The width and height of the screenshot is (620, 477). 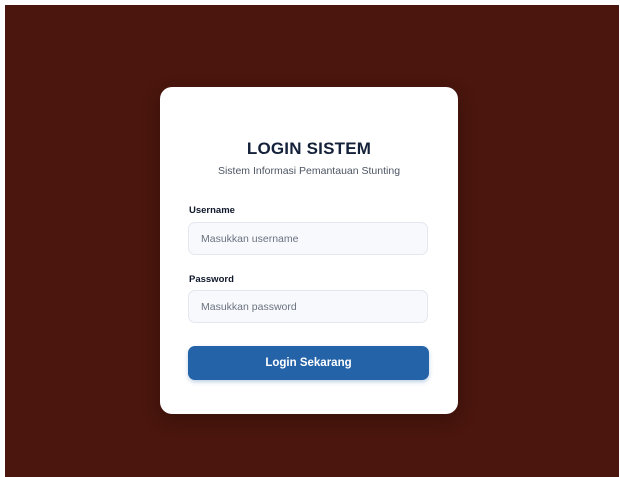 I want to click on login-title: LOGIN SISTEM, so click(x=309, y=148).